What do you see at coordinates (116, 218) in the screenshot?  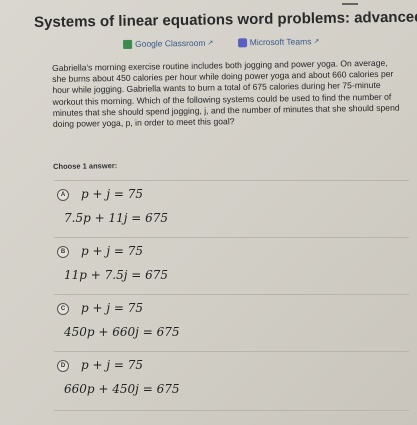 I see `option-equation-2: 7.5p + 11j = 675` at bounding box center [116, 218].